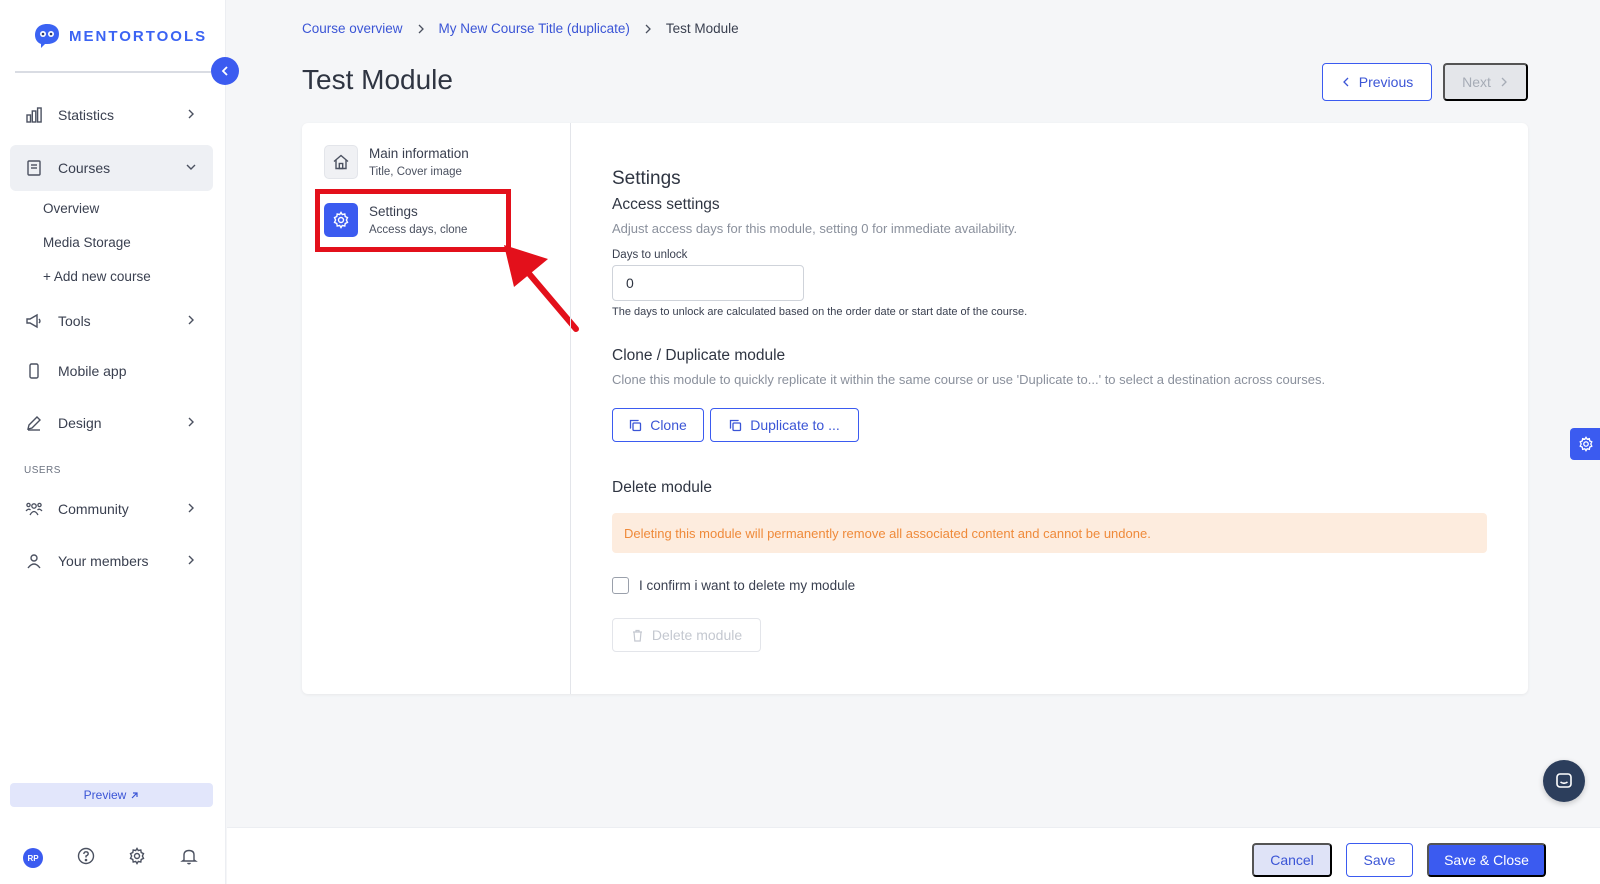 The height and width of the screenshot is (884, 1600). What do you see at coordinates (74, 321) in the screenshot?
I see `sidebar-item-label: Tools` at bounding box center [74, 321].